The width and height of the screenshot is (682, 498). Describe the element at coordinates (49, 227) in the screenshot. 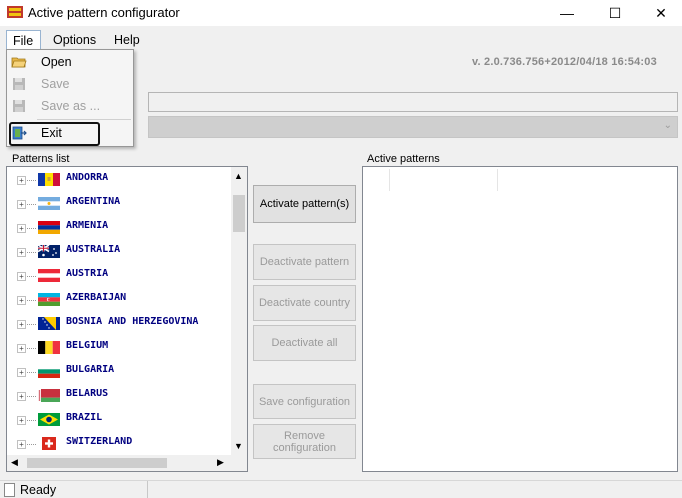

I see `armenia-flag-icon` at that location.